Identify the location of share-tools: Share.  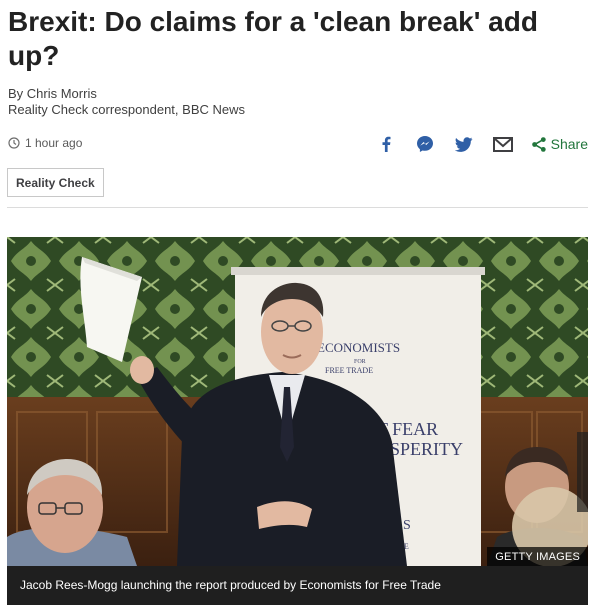
(473, 144).